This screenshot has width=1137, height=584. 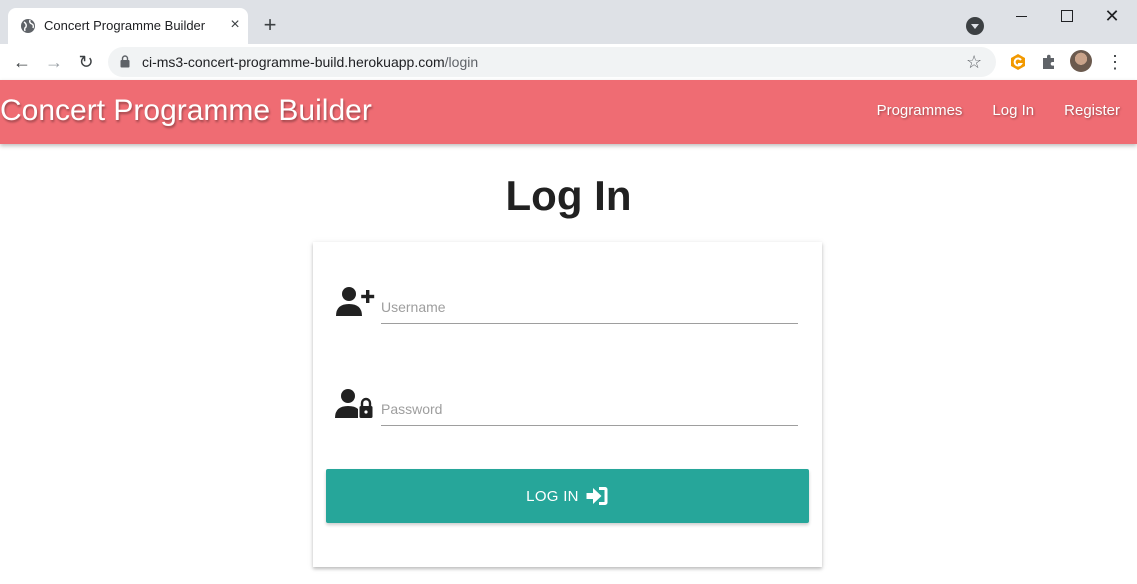 I want to click on page-title: Log In, so click(x=568, y=195).